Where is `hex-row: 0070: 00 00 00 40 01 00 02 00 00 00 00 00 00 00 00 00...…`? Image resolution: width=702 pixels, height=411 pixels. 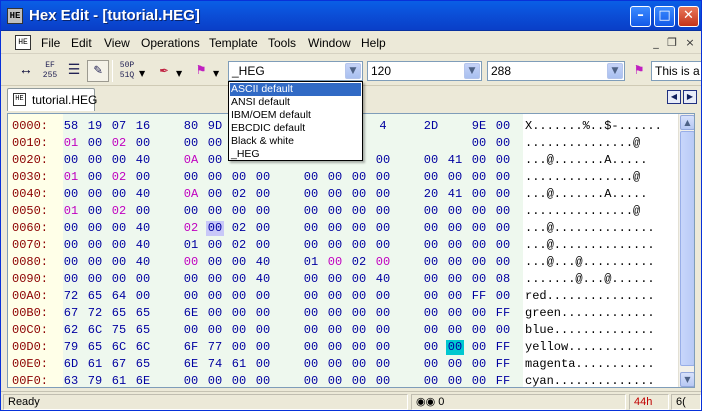
hex-row: 0070: 00 00 00 40 01 00 02 00 00 00 00 00 00 00 00 00...… is located at coordinates (343, 244).